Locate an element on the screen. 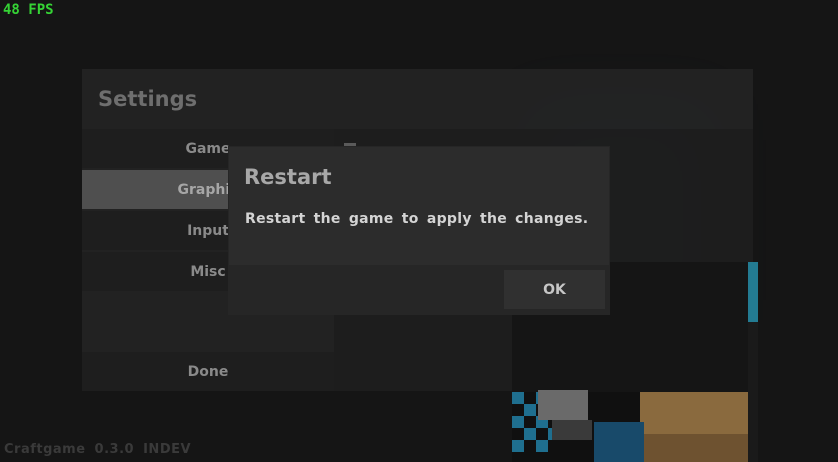 The height and width of the screenshot is (462, 838). version-label: Craftgame 0.3.0 INDEV is located at coordinates (98, 449).